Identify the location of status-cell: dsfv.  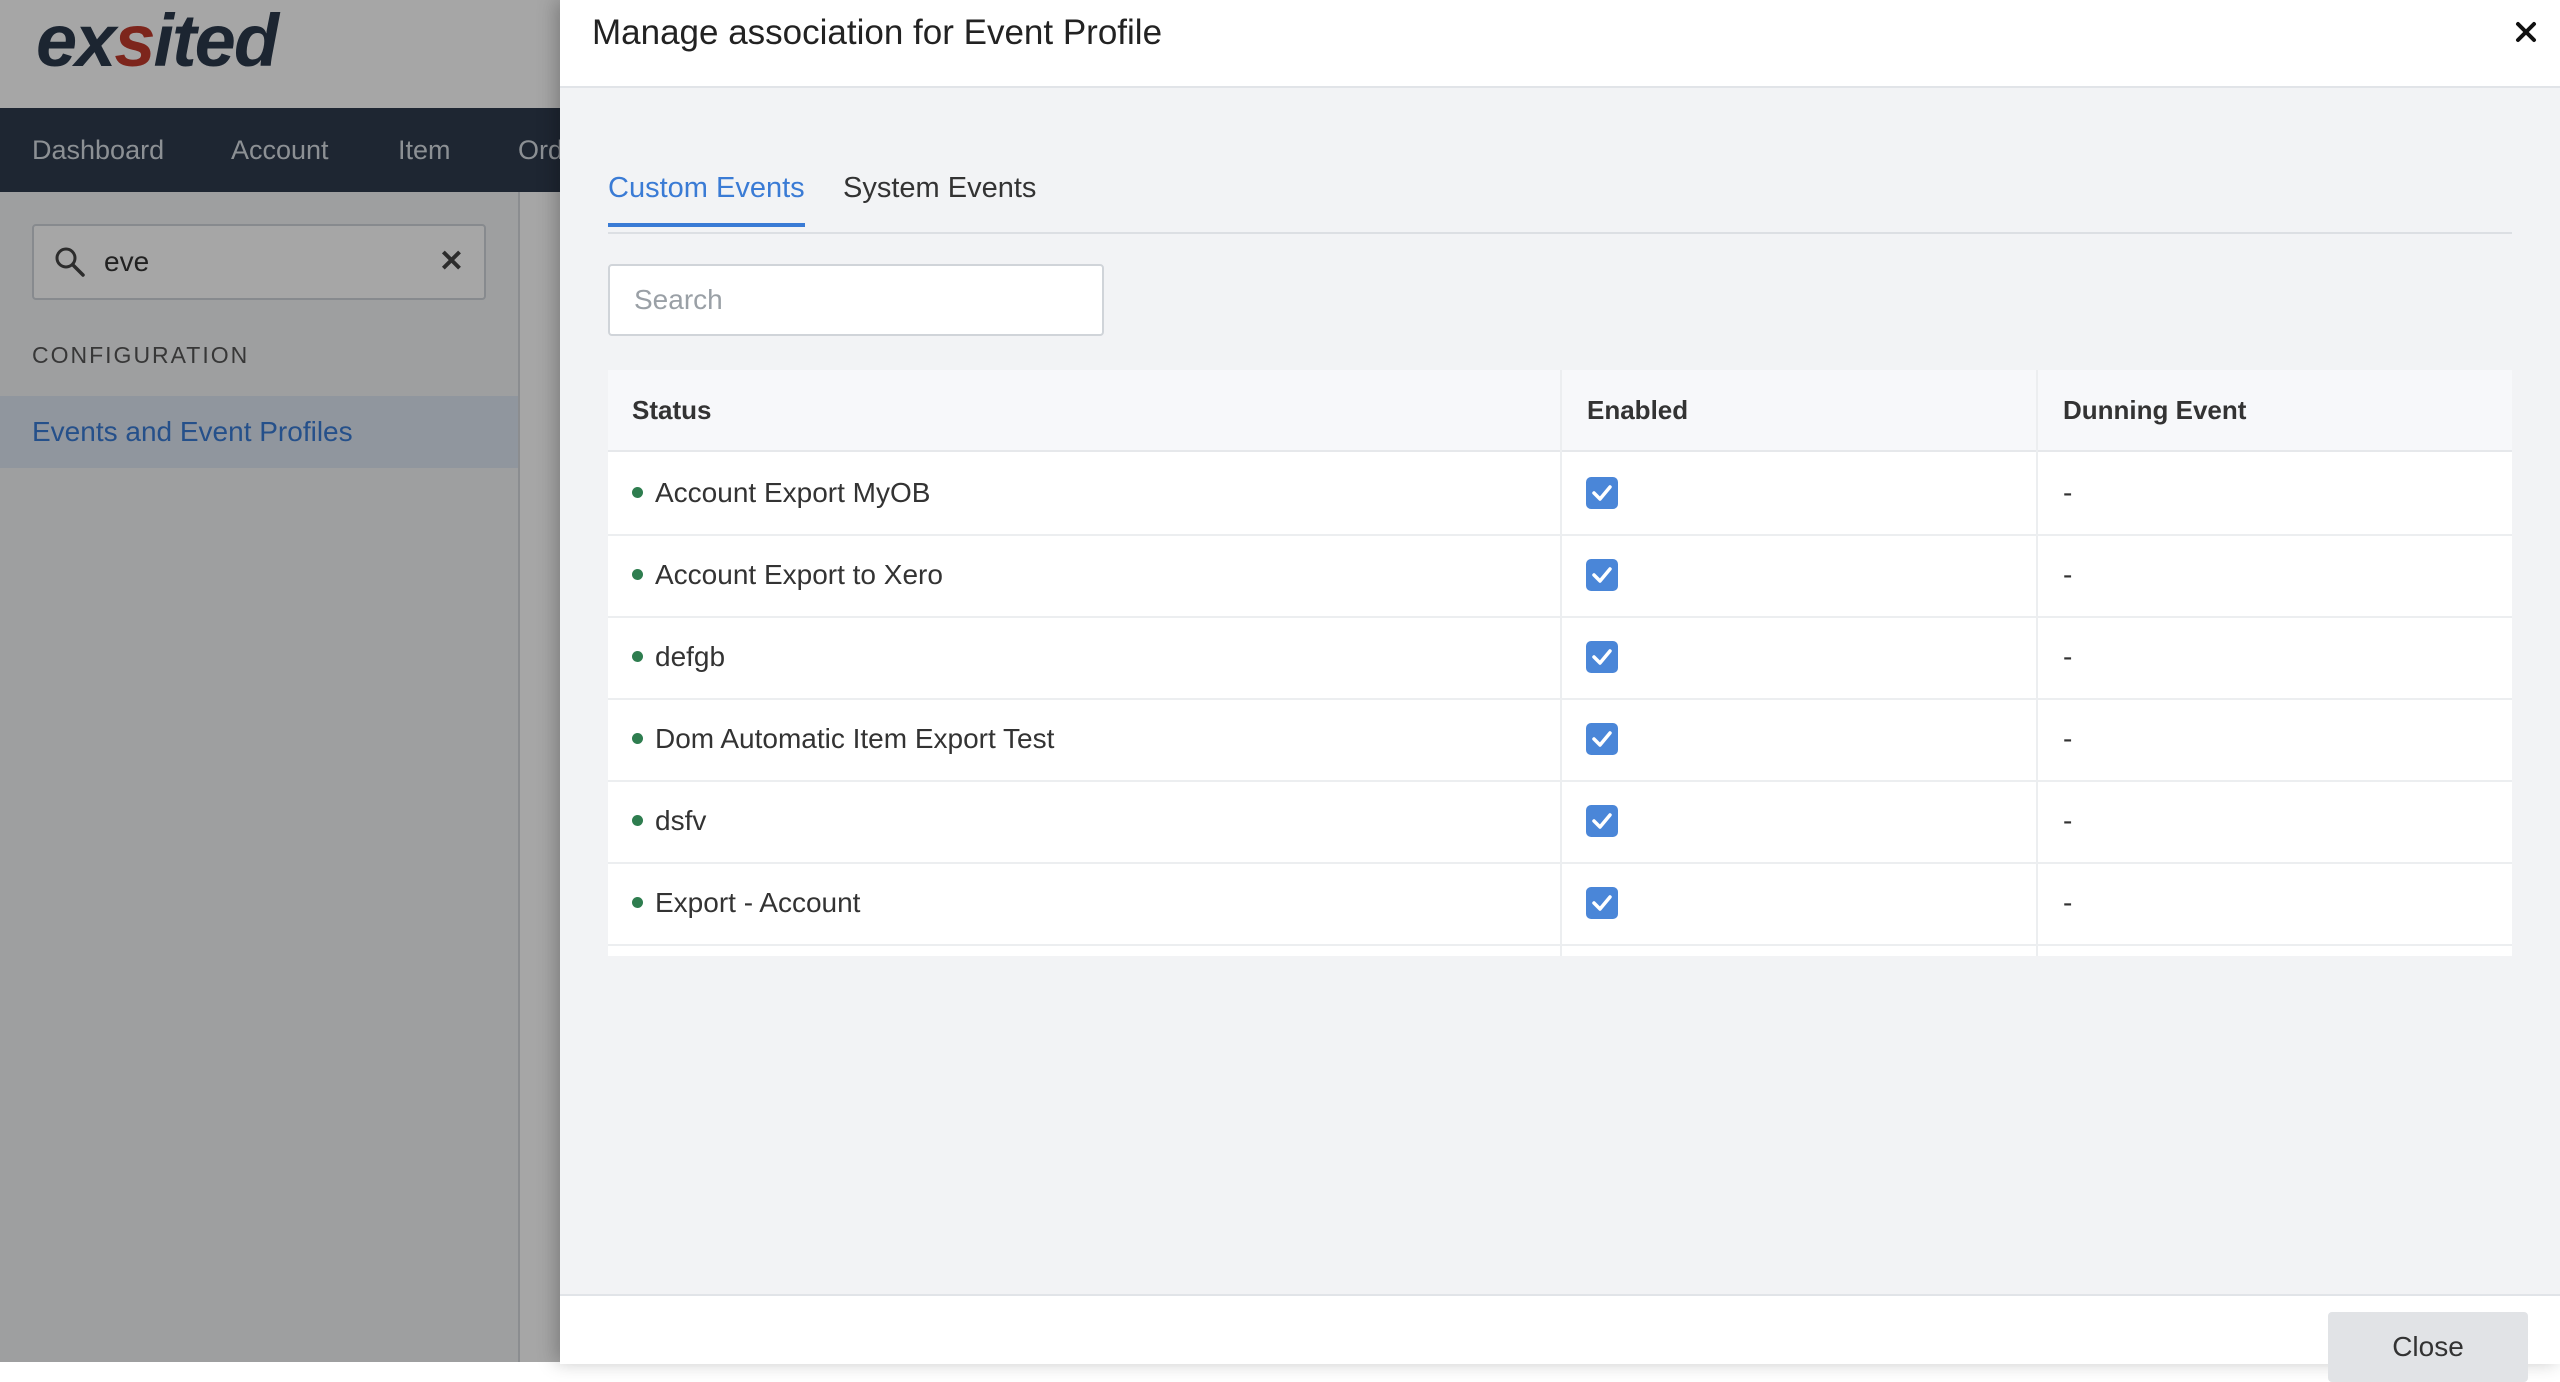
(669, 821).